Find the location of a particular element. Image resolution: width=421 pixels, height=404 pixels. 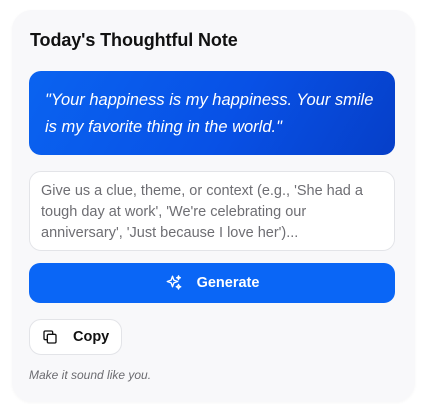

sparkles-icon is located at coordinates (174, 283).